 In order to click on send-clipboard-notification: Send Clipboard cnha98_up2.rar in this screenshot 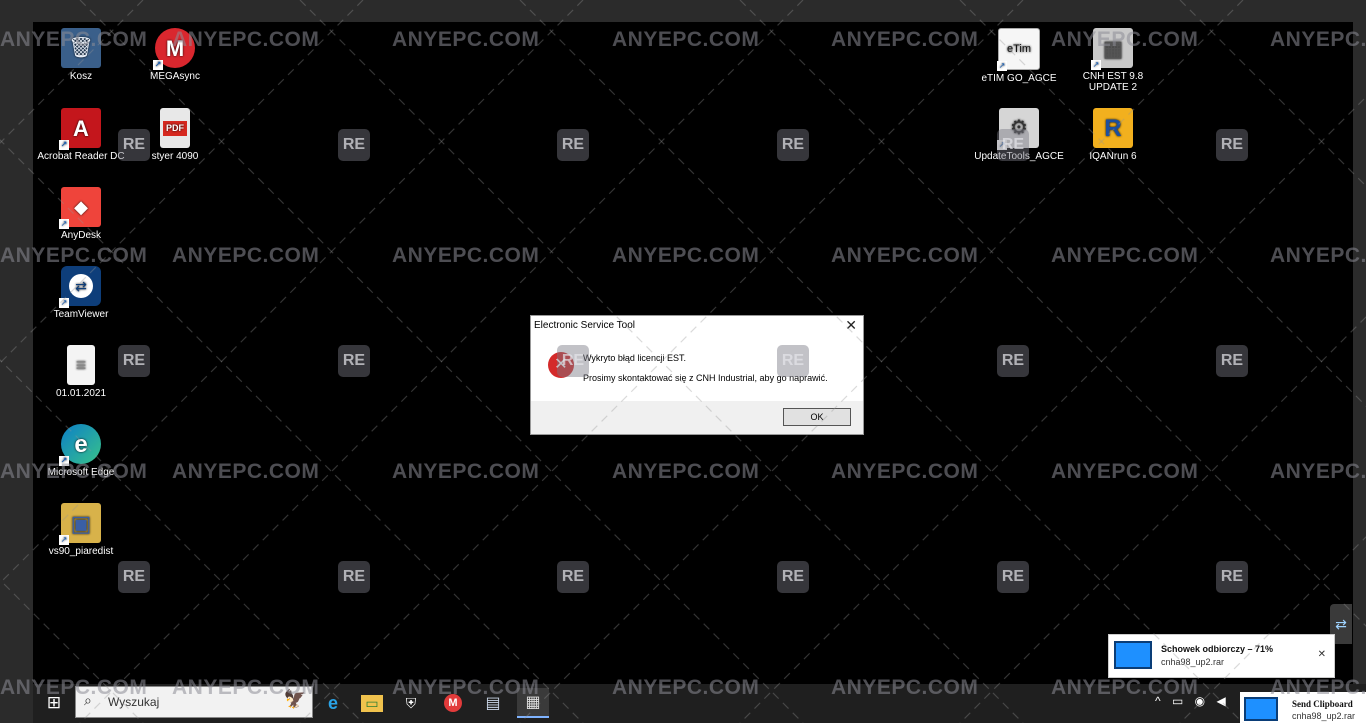, I will do `click(1303, 707)`.